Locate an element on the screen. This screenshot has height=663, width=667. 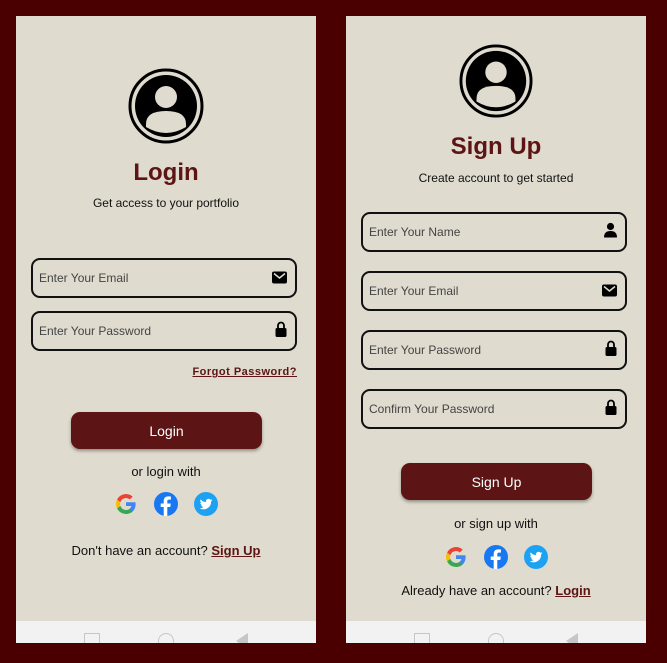
social-signup-row is located at coordinates (496, 557).